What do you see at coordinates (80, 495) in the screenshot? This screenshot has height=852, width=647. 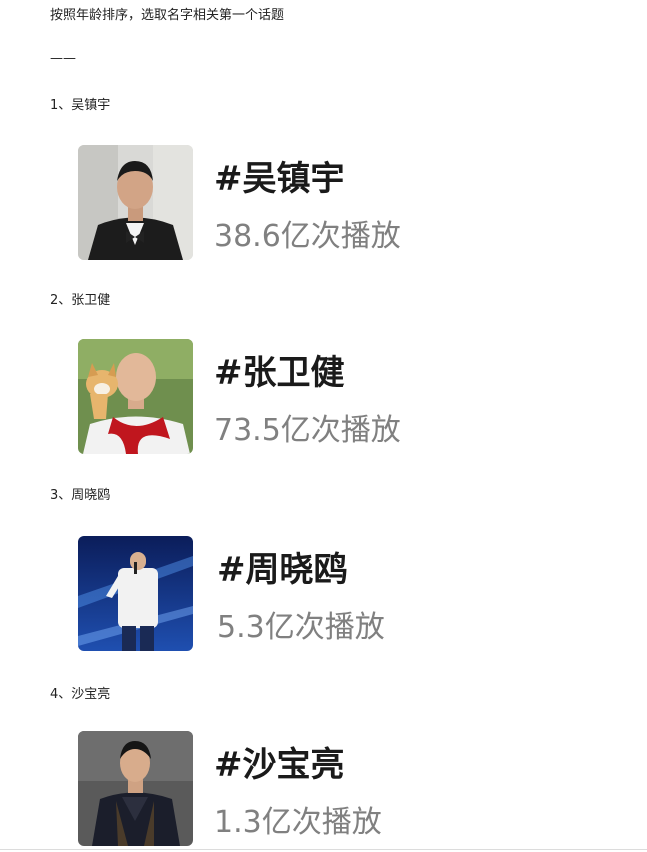 I see `item-label-3: 3、周晓鸥` at bounding box center [80, 495].